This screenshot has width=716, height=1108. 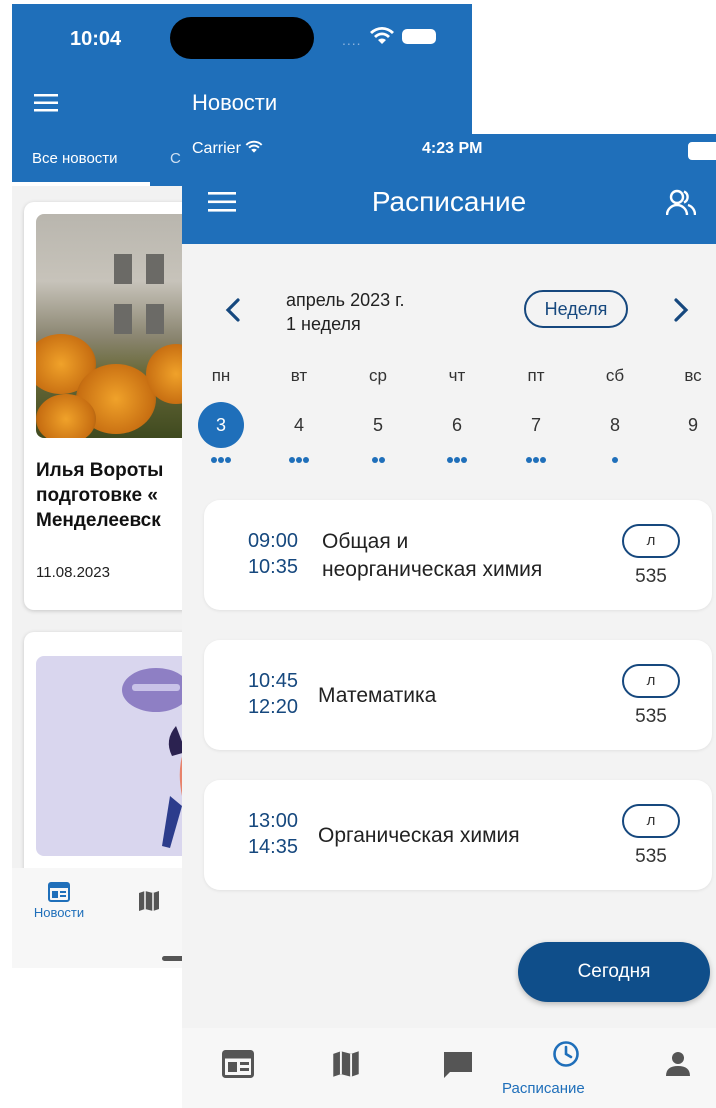 I want to click on news-photo, so click(x=115, y=326).